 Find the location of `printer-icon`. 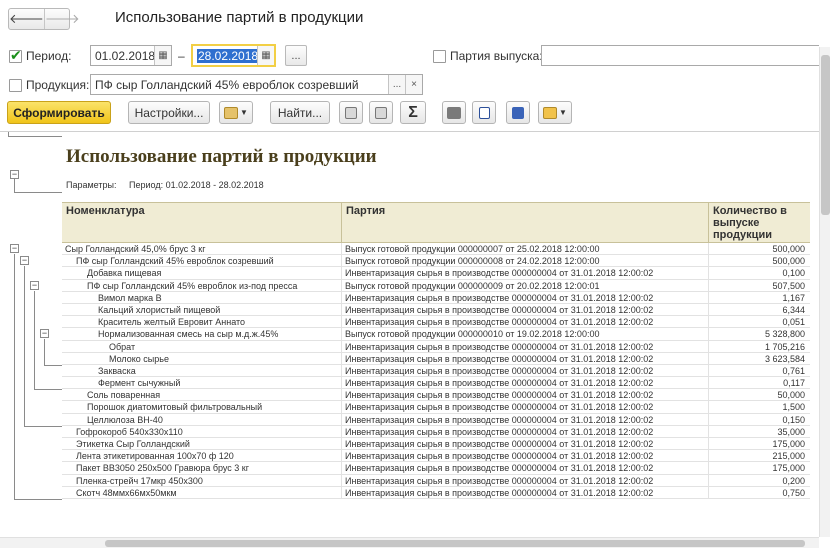

printer-icon is located at coordinates (454, 112).